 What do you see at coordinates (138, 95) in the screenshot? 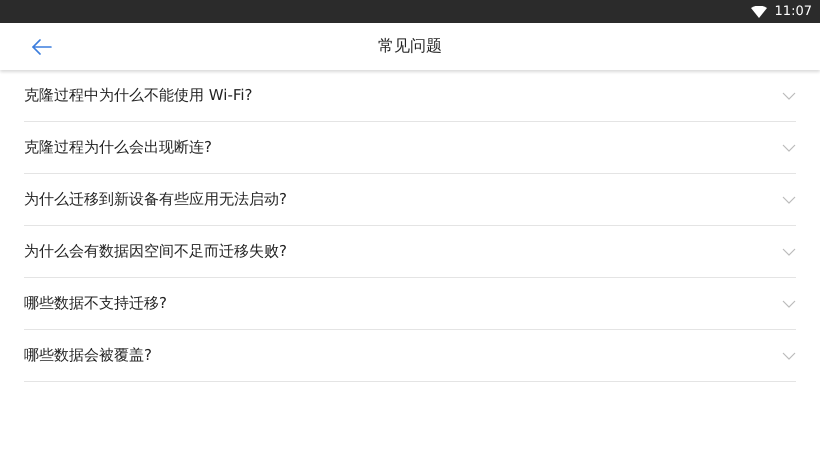
I see `question-text: 克隆过程中为什么不能使用 Wi-Fi?` at bounding box center [138, 95].